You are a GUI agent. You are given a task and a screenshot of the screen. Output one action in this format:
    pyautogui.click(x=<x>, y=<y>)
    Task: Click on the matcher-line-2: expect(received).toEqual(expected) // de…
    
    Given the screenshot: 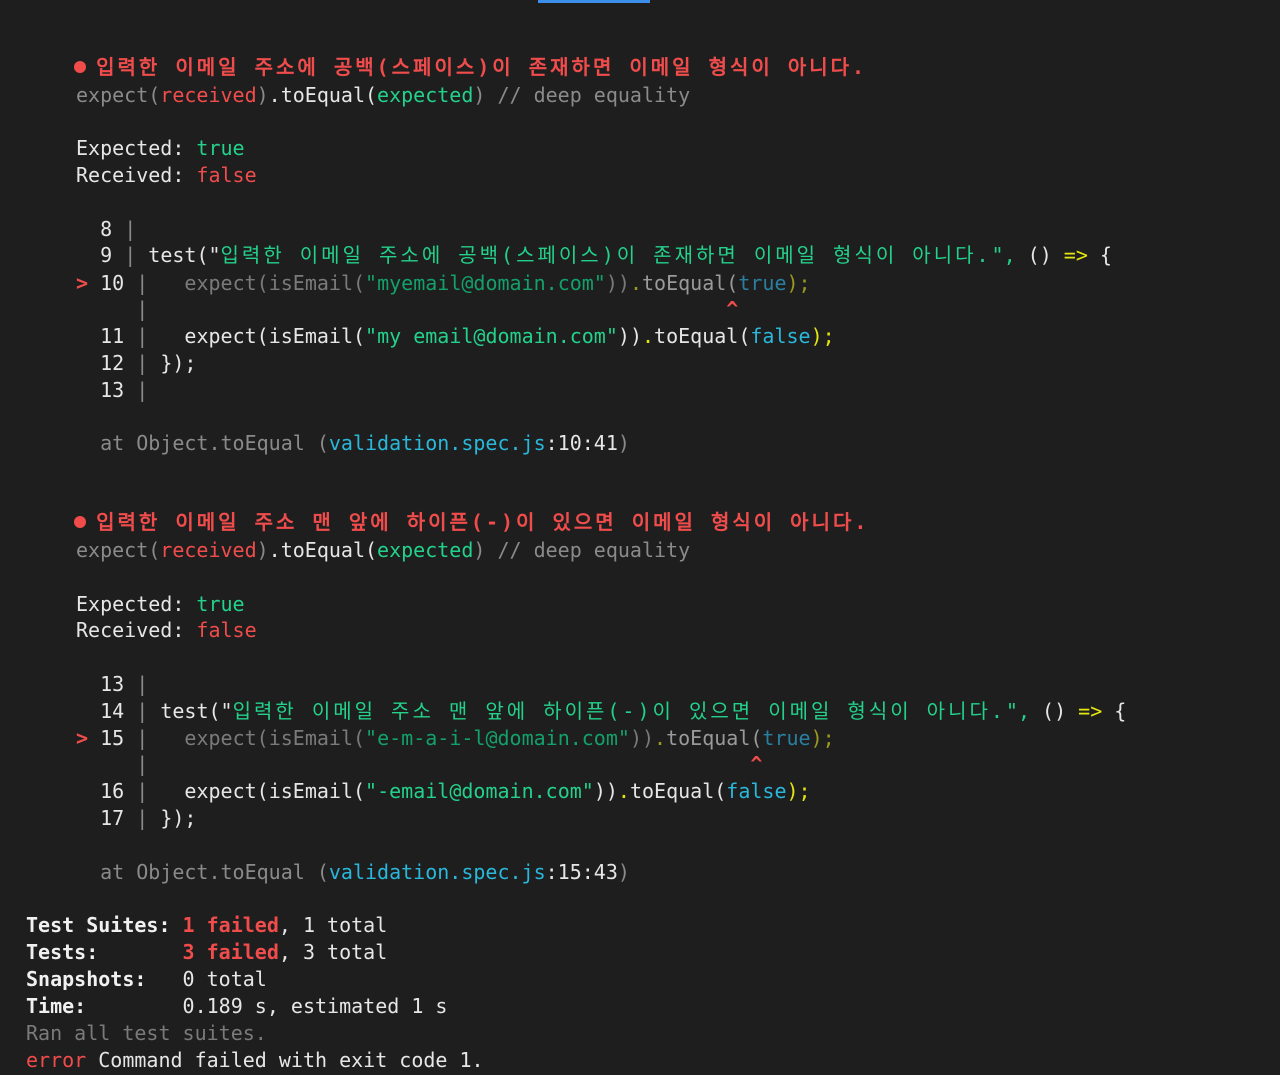 What is the action you would take?
    pyautogui.click(x=383, y=550)
    